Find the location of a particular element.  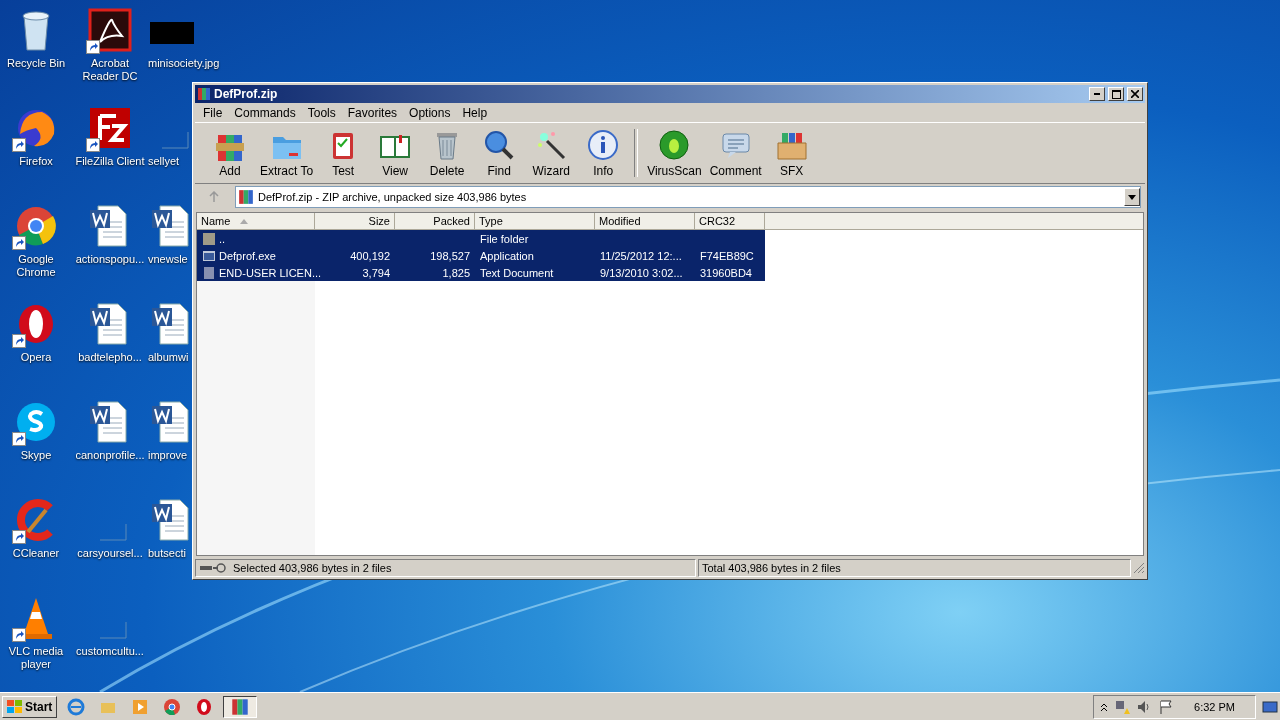

table-cell: Application is located at coordinates (507, 255).